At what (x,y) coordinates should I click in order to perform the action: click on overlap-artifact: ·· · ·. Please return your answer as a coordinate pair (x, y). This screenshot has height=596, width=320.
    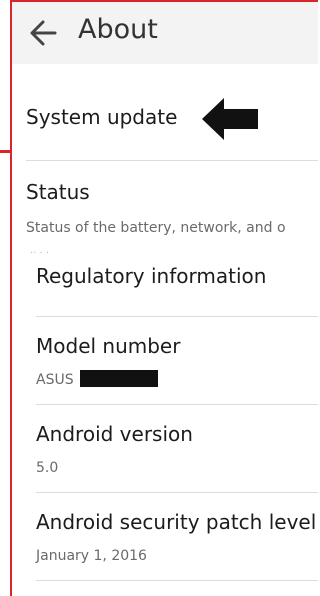
    Looking at the image, I should click on (40, 253).